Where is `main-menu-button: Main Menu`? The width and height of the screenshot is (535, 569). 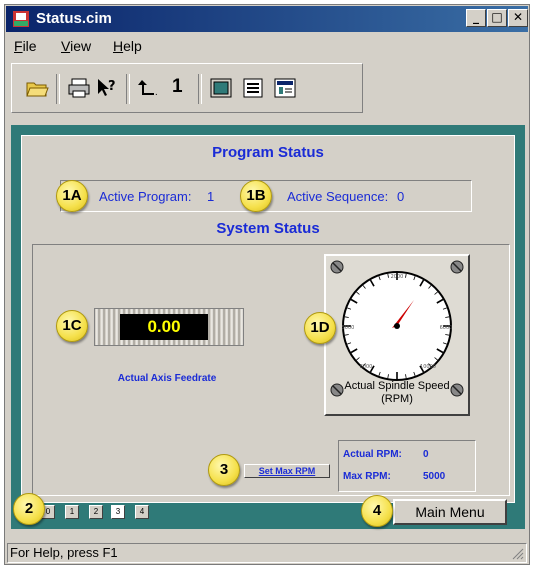 main-menu-button: Main Menu is located at coordinates (450, 512).